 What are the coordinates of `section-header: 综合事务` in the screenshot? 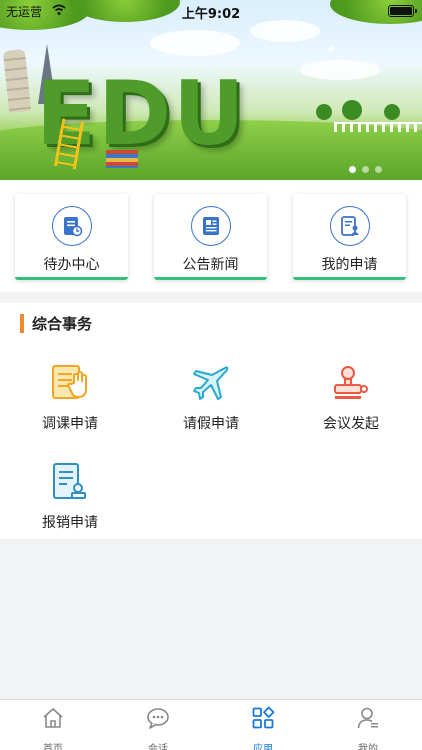 It's located at (56, 323).